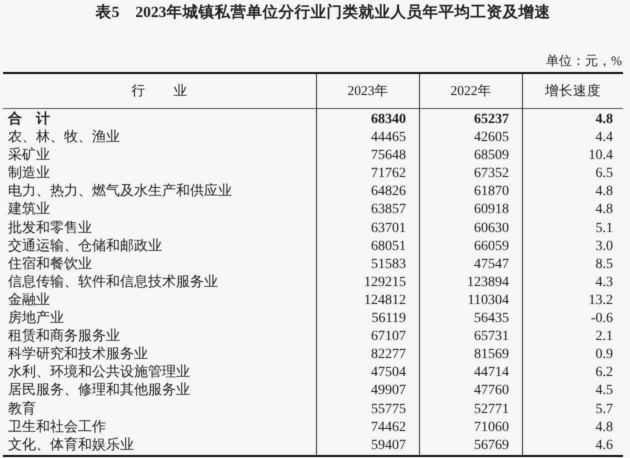 Image resolution: width=630 pixels, height=458 pixels. I want to click on table-cell: 农、林、牧、渔业, so click(64, 138).